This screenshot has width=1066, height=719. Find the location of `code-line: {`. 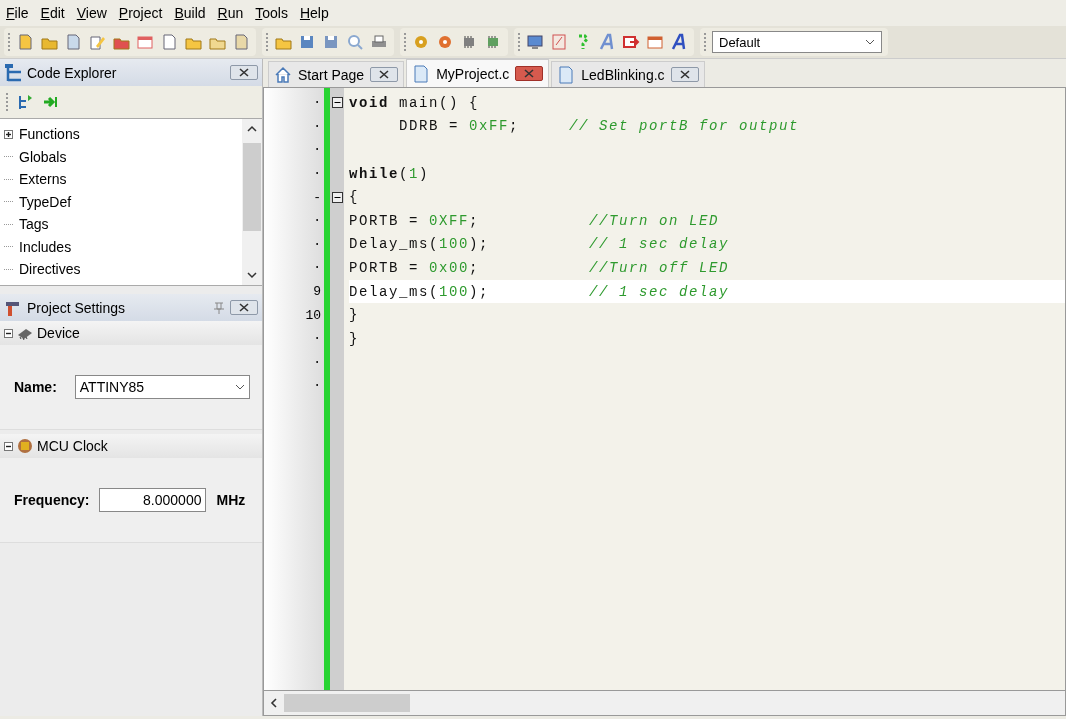

code-line: { is located at coordinates (354, 197).